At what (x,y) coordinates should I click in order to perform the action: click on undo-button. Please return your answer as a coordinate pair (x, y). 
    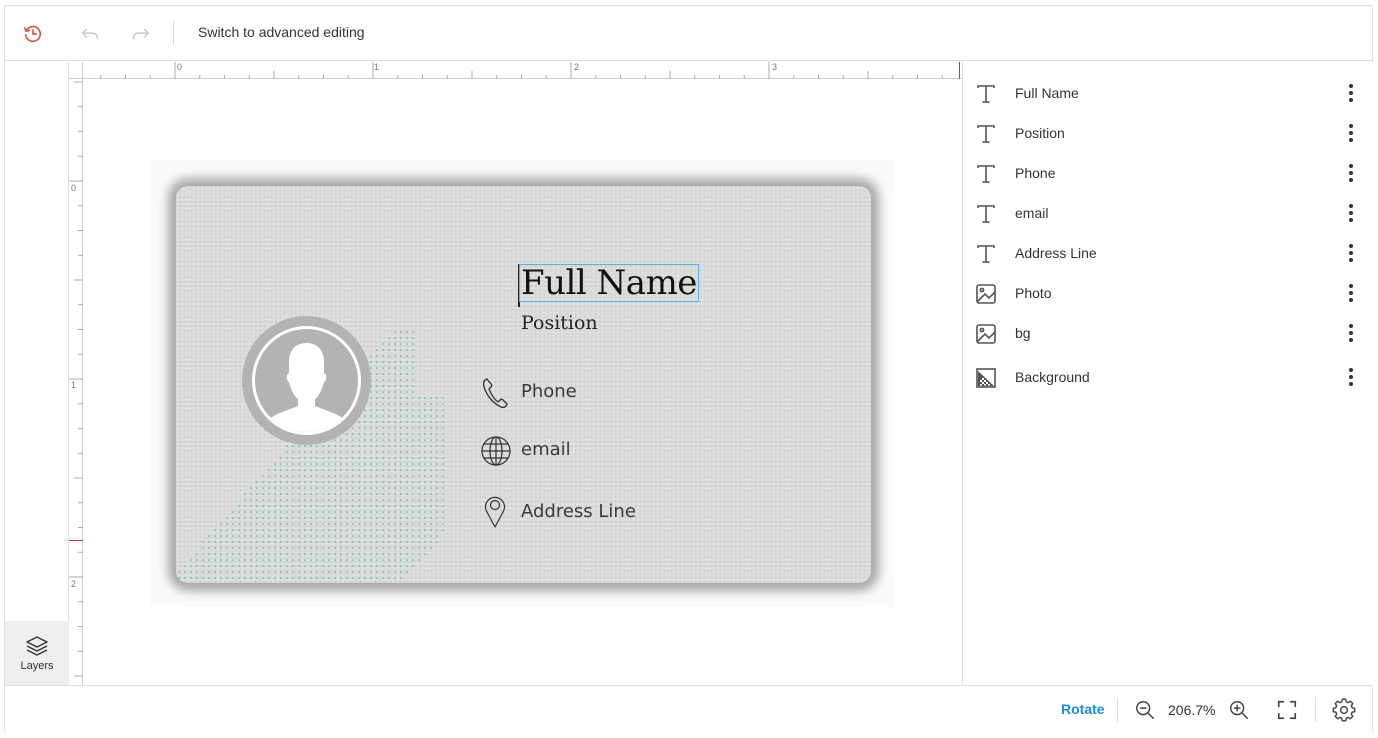
    Looking at the image, I should click on (90, 34).